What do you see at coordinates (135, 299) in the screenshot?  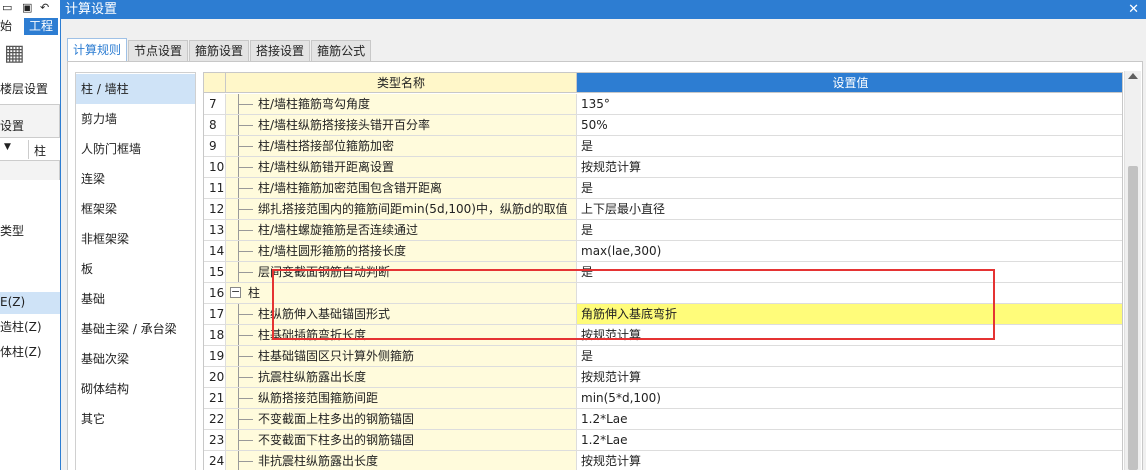 I see `category-item: 基础` at bounding box center [135, 299].